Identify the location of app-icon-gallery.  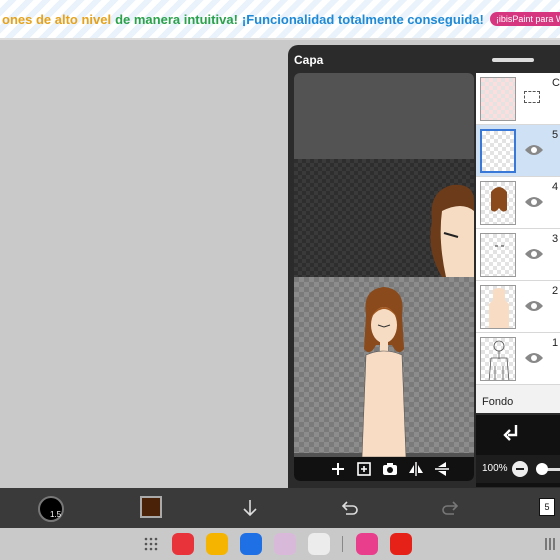
(285, 544).